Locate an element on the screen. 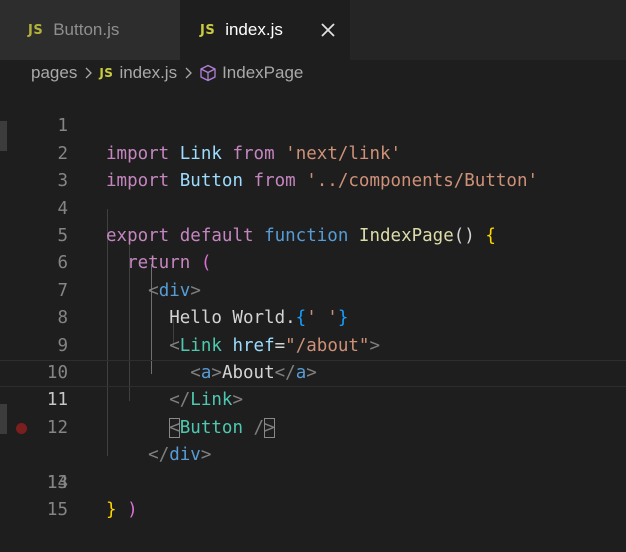 This screenshot has height=552, width=626. breadcrumb-symbol: IndexPage is located at coordinates (262, 73).